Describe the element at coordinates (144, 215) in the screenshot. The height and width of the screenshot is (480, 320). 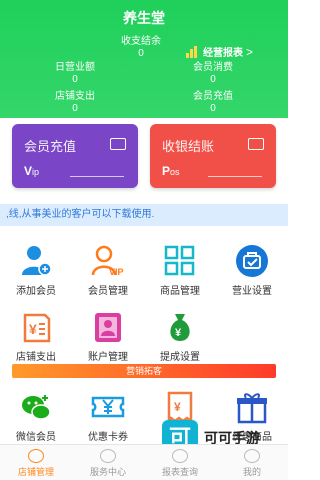
I see `notice-banner: ,线,从事美业的客户可以下载使用.` at that location.